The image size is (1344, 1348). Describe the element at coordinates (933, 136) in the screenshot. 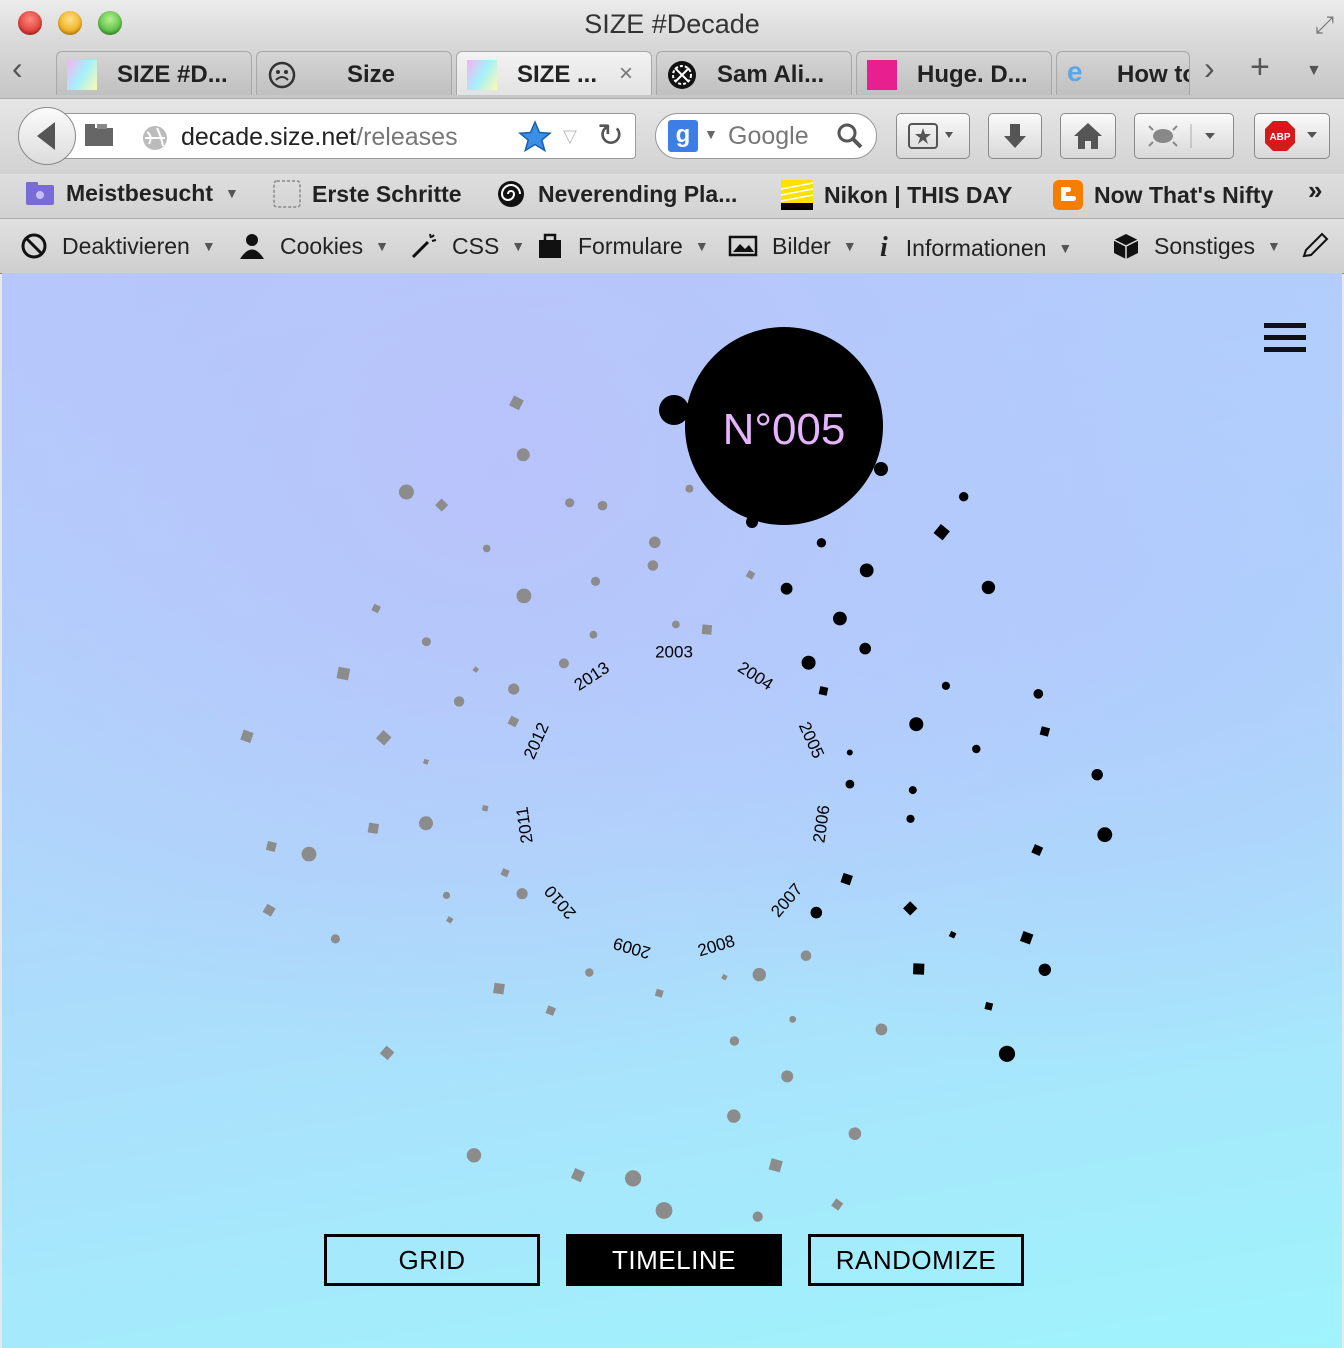

I see `bookmarks-menu-button` at that location.